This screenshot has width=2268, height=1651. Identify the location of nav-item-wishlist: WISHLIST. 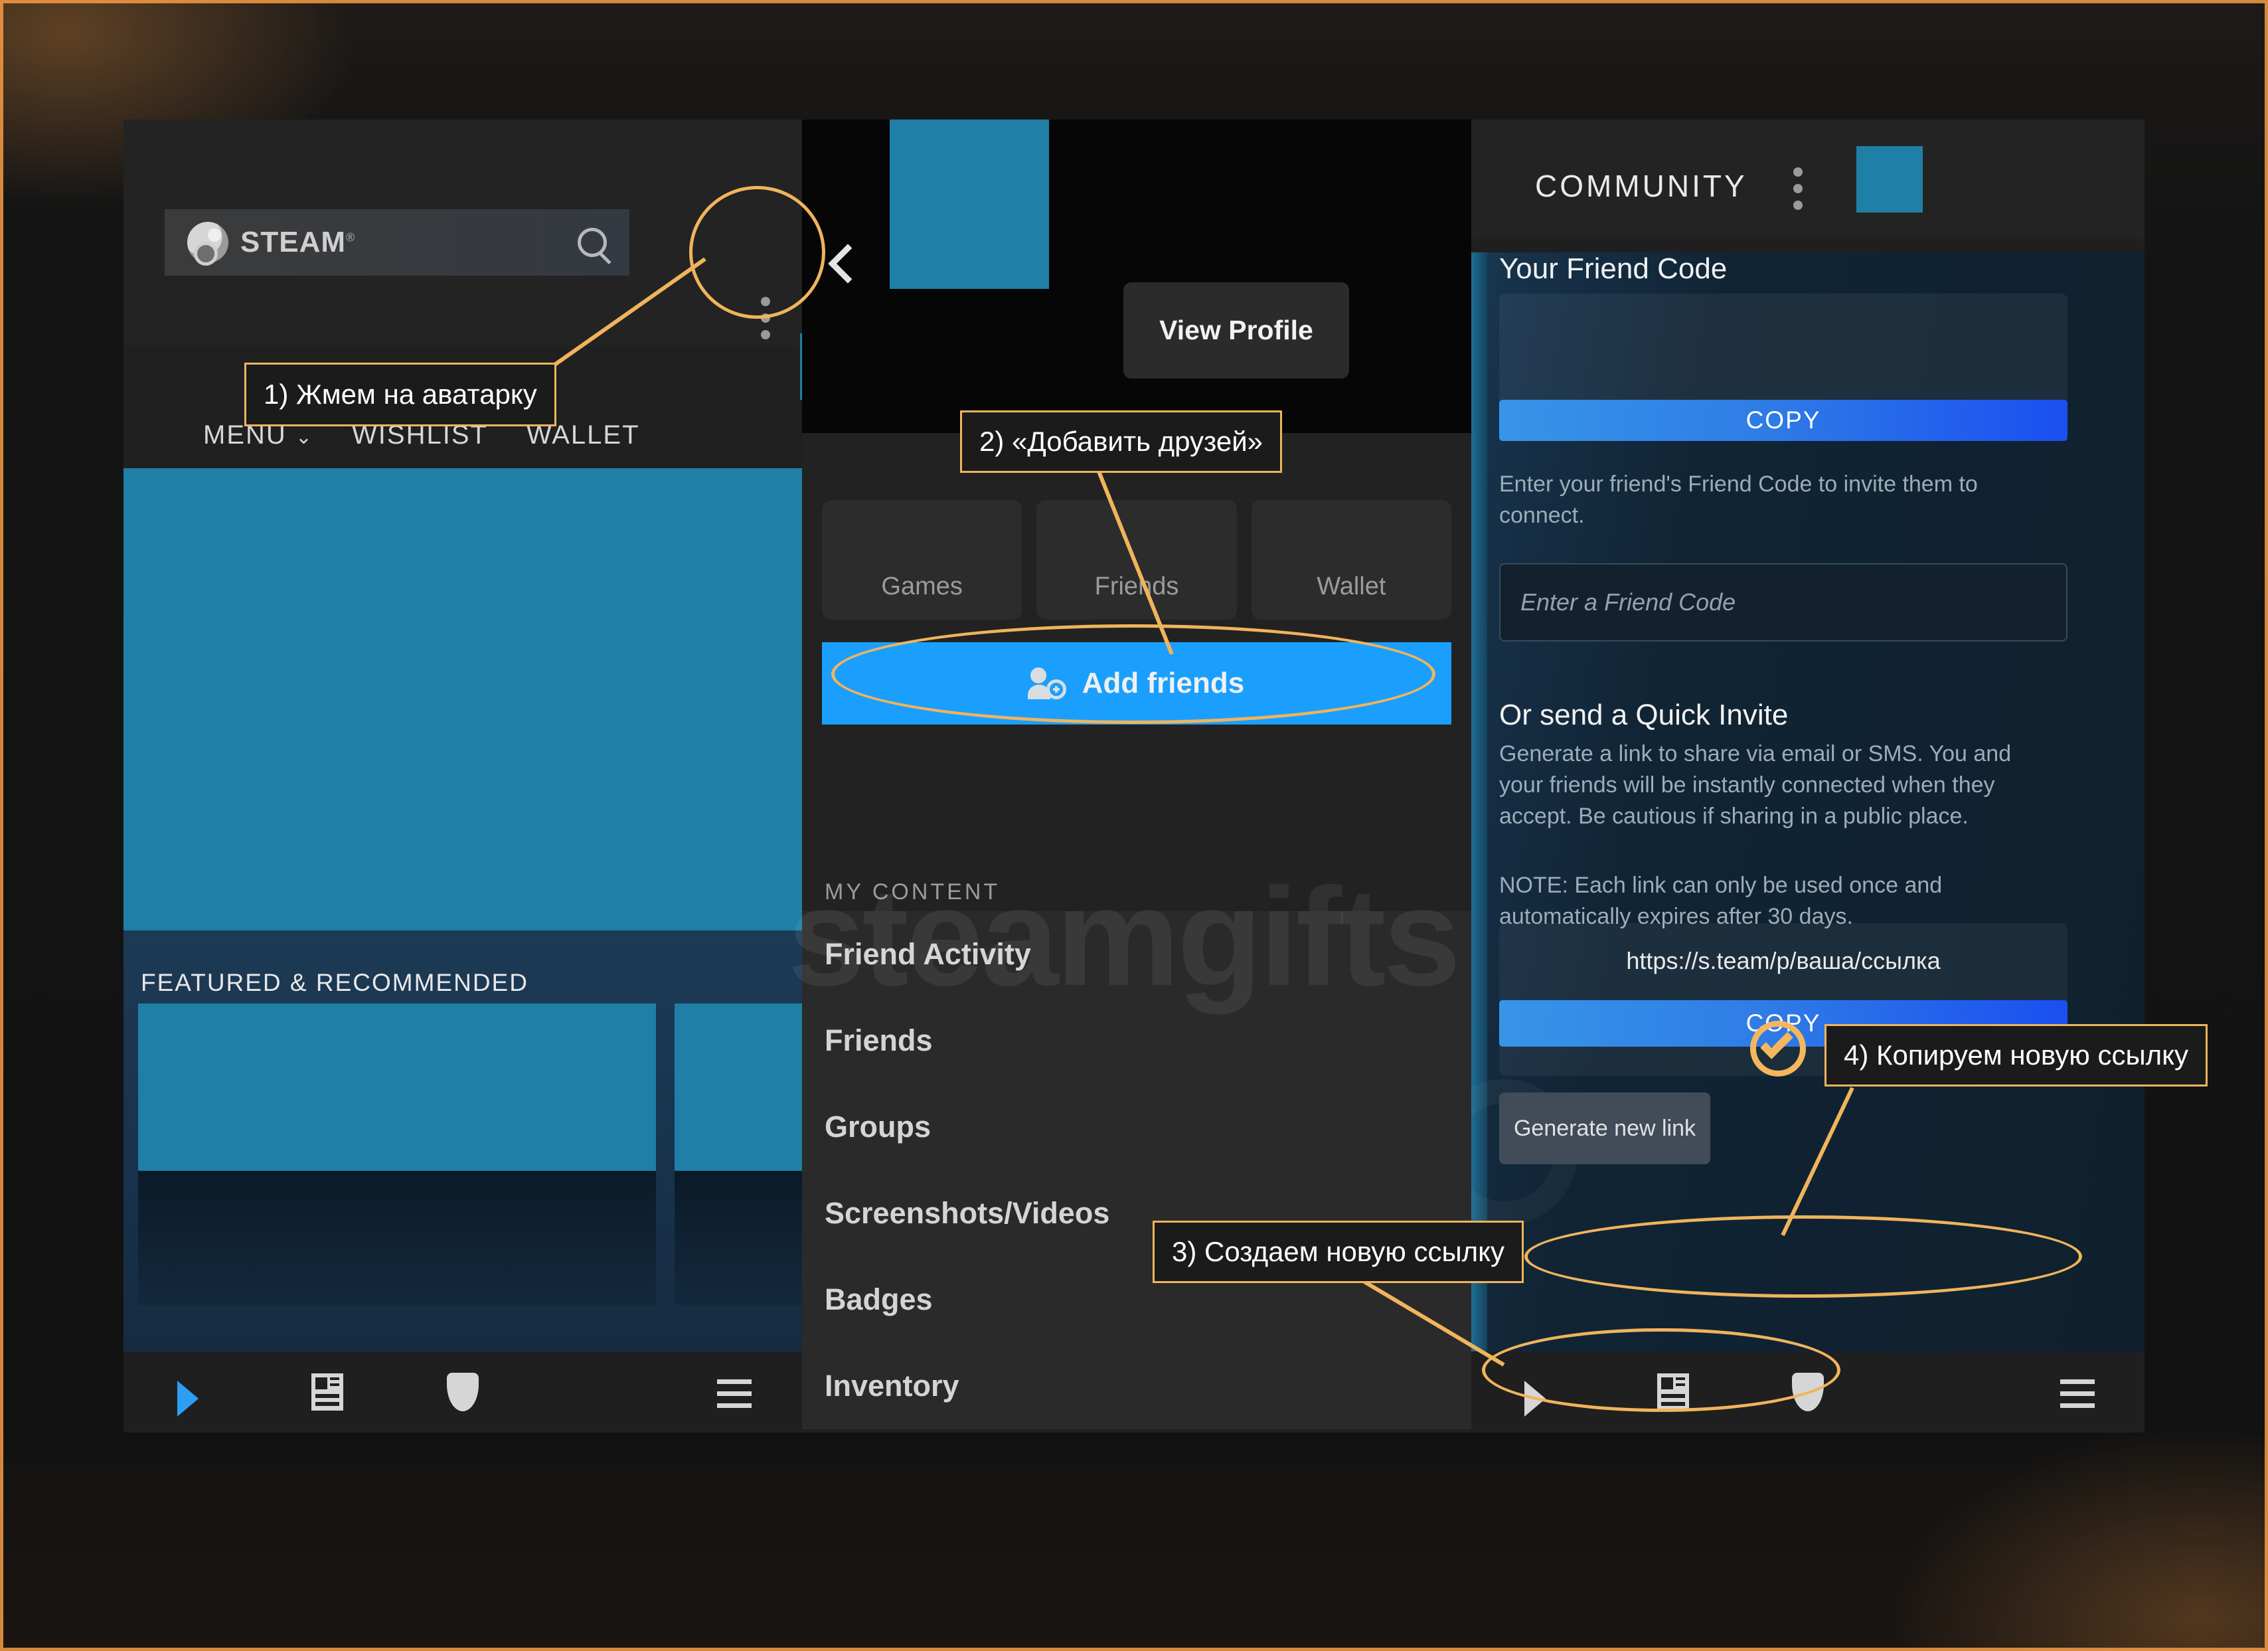
(420, 435).